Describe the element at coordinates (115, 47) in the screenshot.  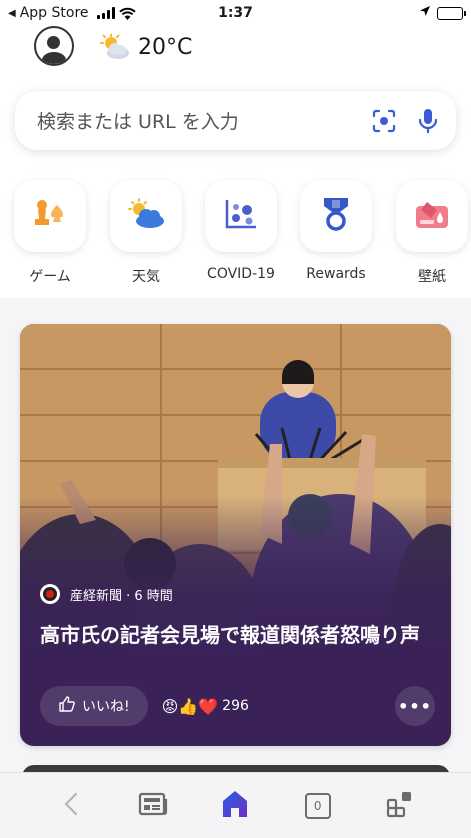
I see `partly-cloudy-icon` at that location.